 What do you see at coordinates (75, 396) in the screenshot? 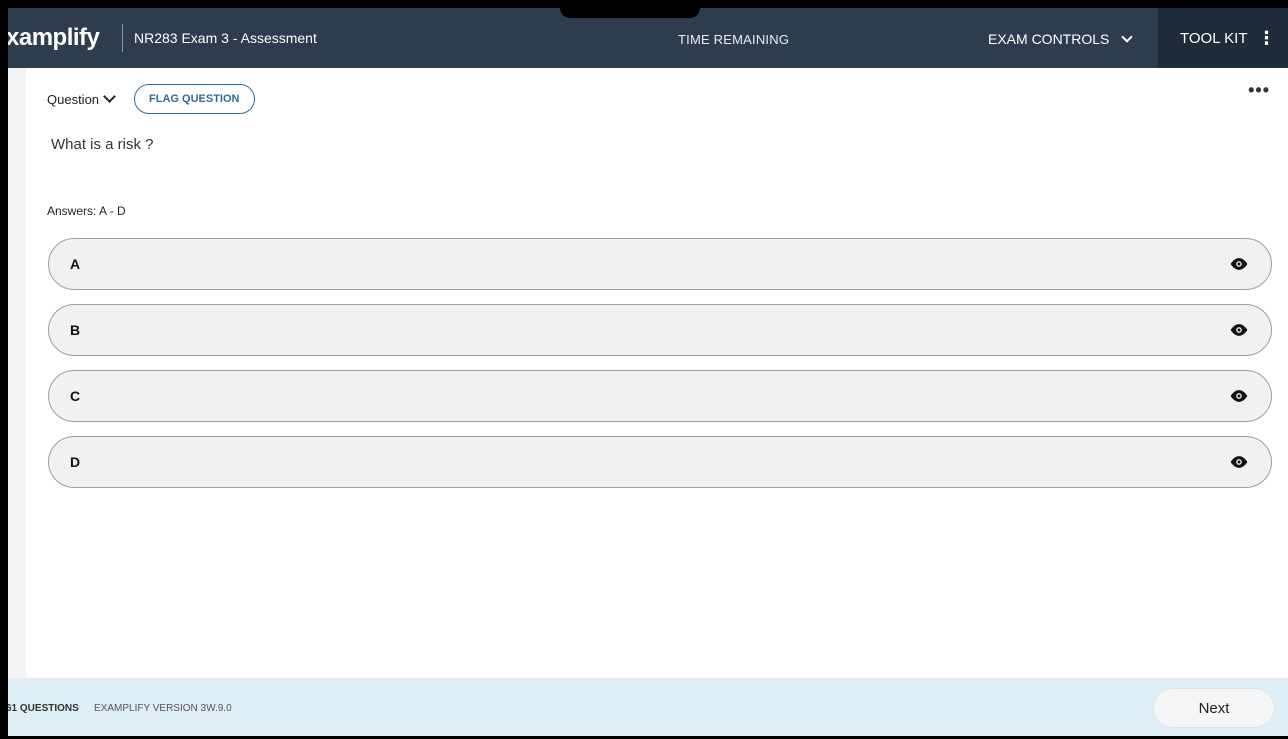
I see `answer-letter: C` at bounding box center [75, 396].